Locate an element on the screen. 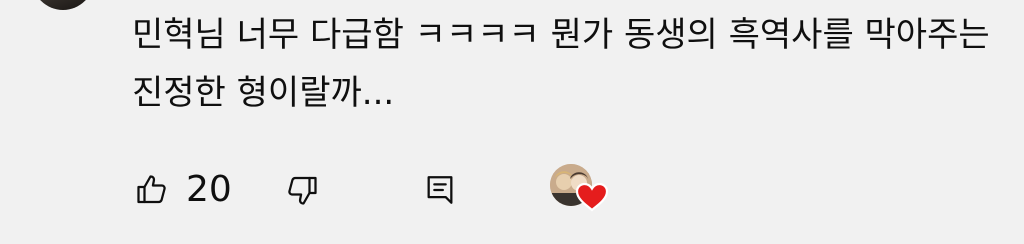  thumbs-down-icon is located at coordinates (302, 190).